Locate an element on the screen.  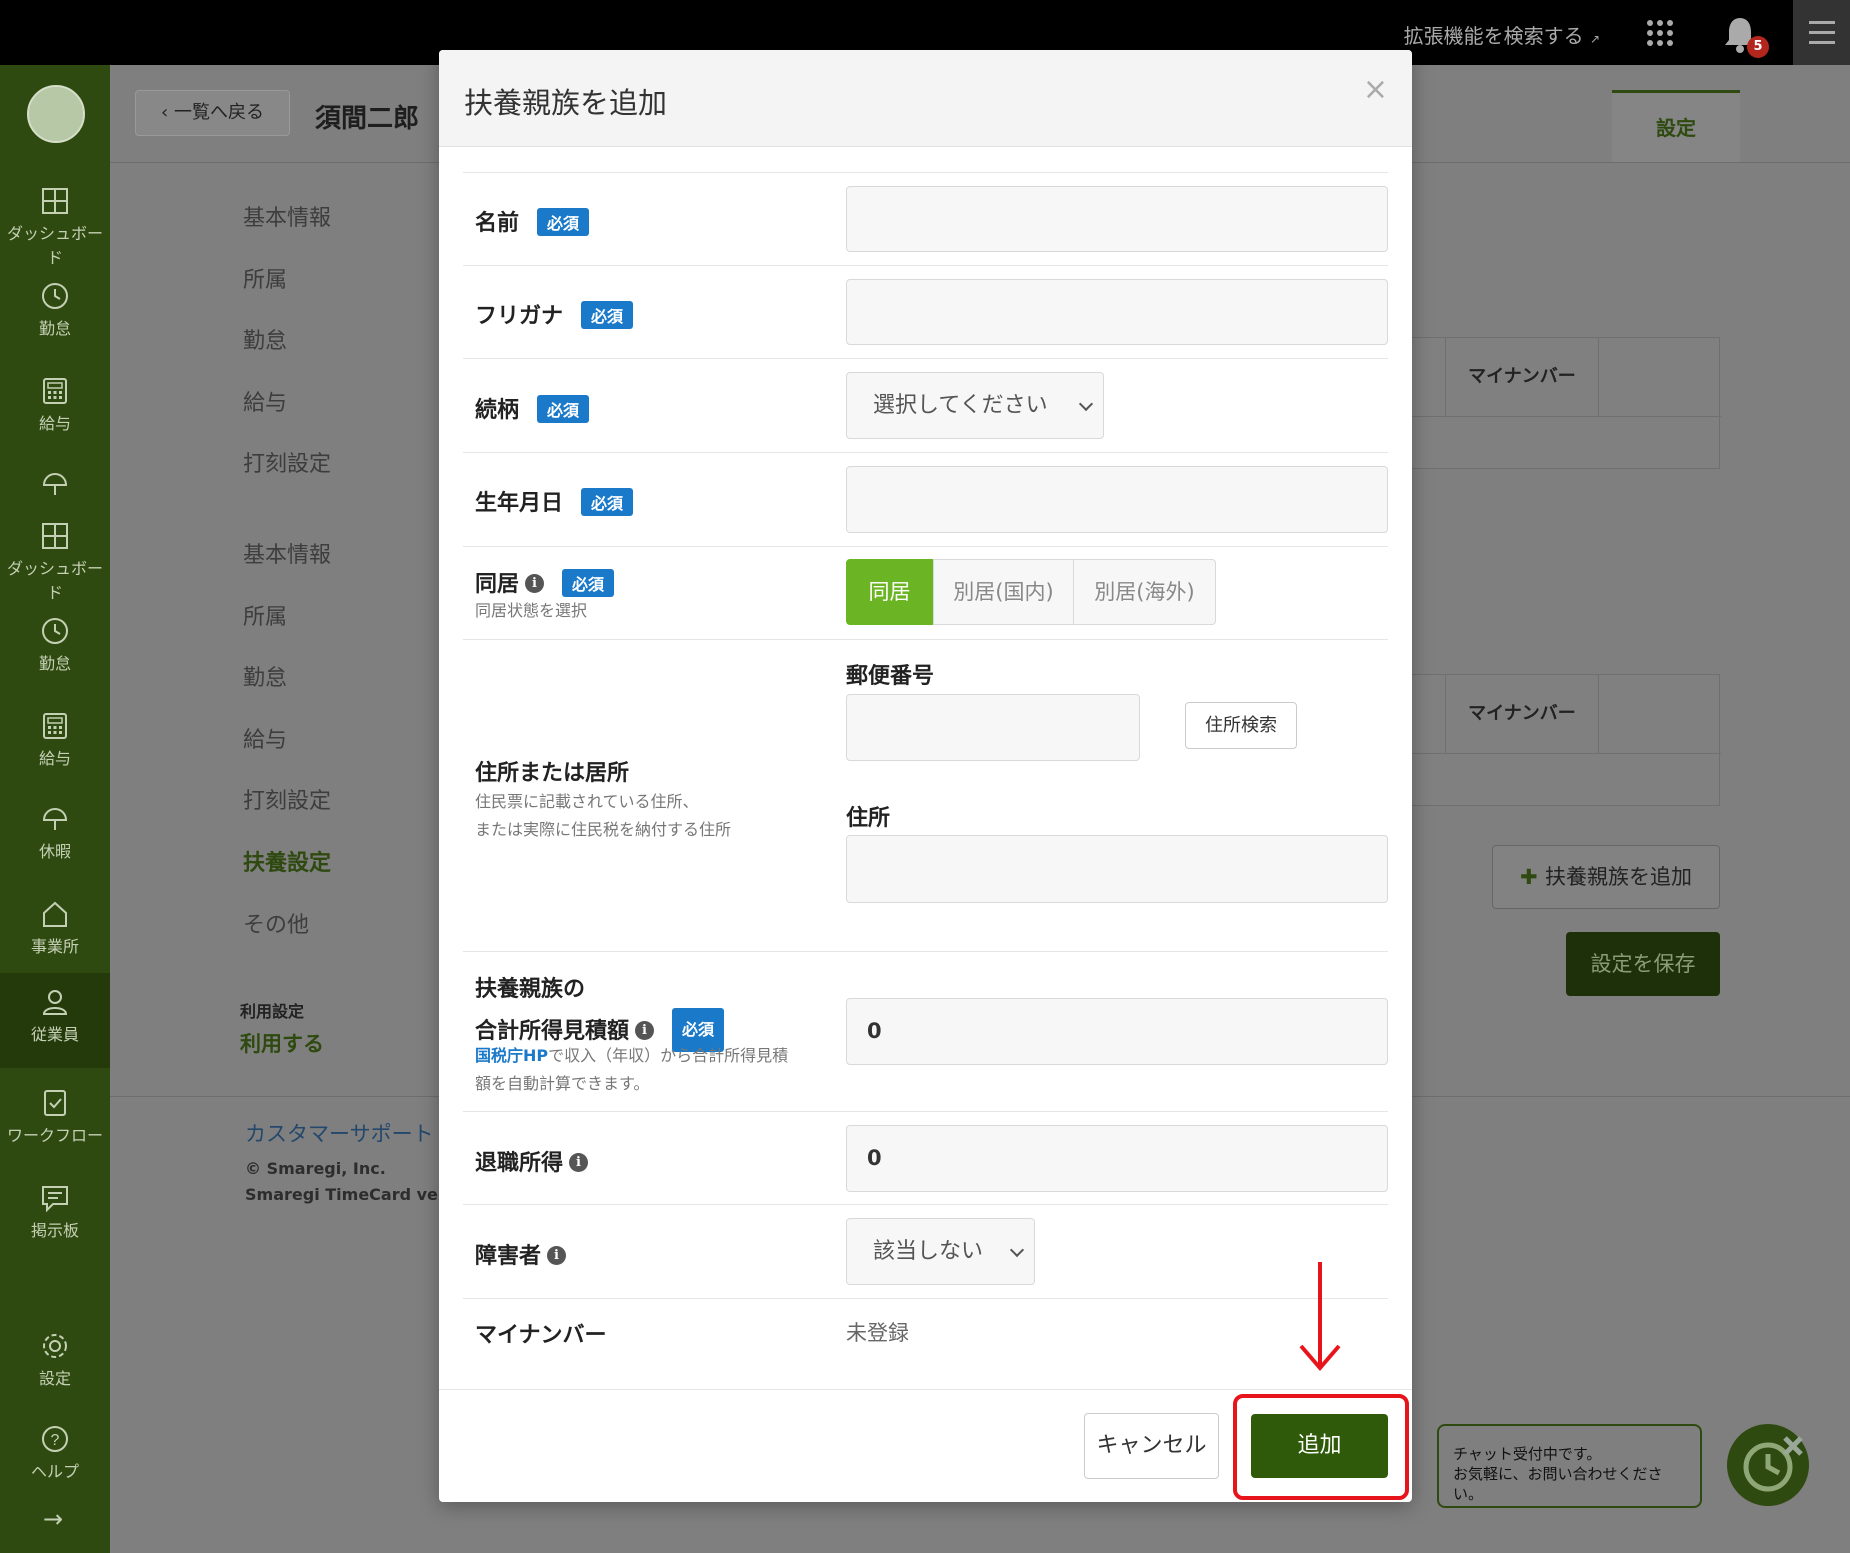
income-input: 0 is located at coordinates (1117, 1031).